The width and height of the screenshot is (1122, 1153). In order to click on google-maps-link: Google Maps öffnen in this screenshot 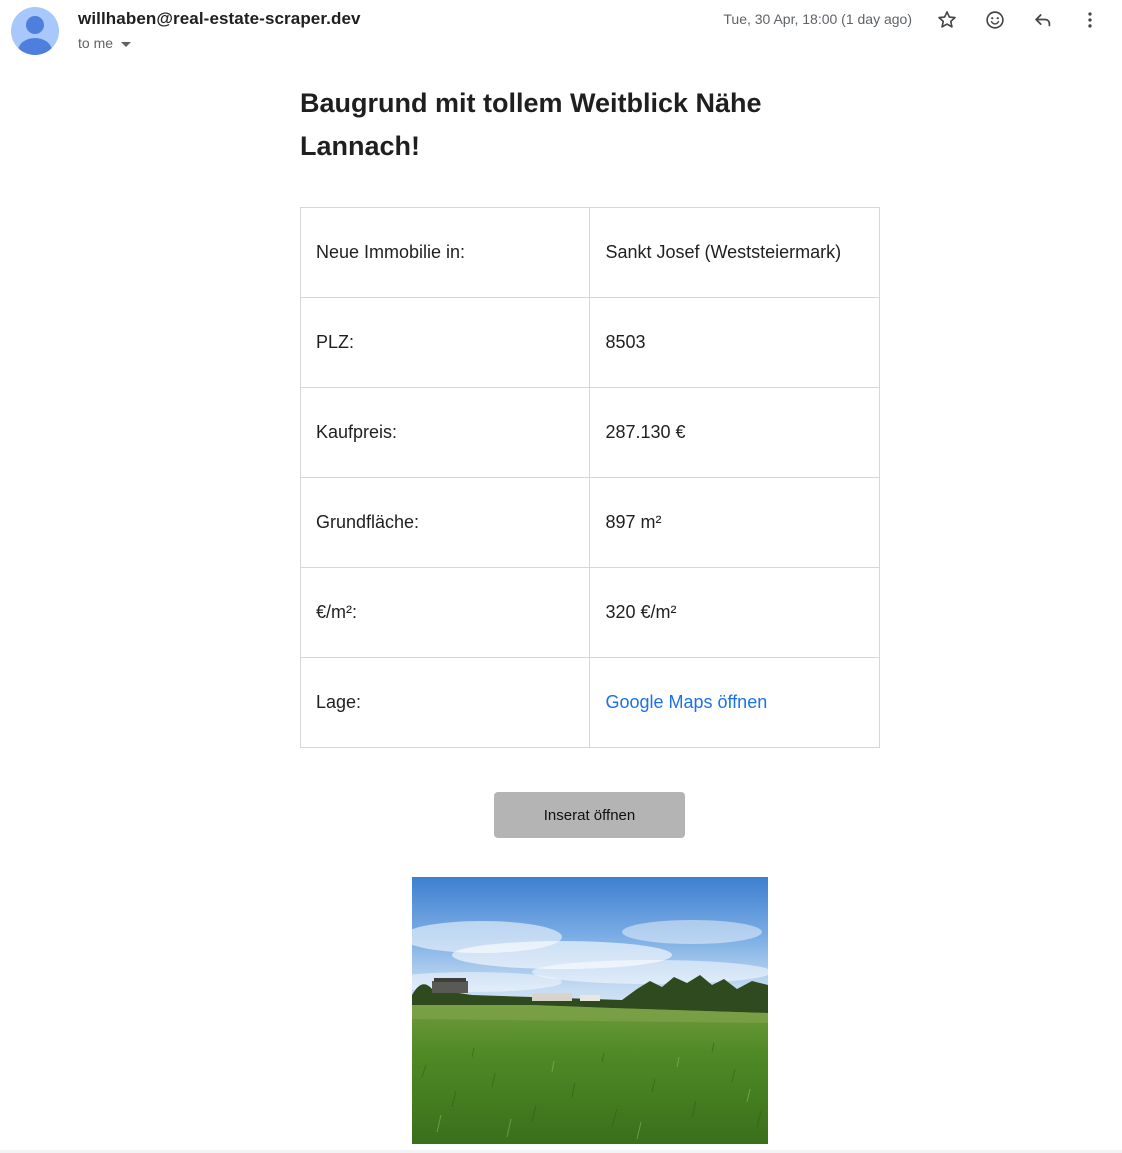, I will do `click(686, 702)`.